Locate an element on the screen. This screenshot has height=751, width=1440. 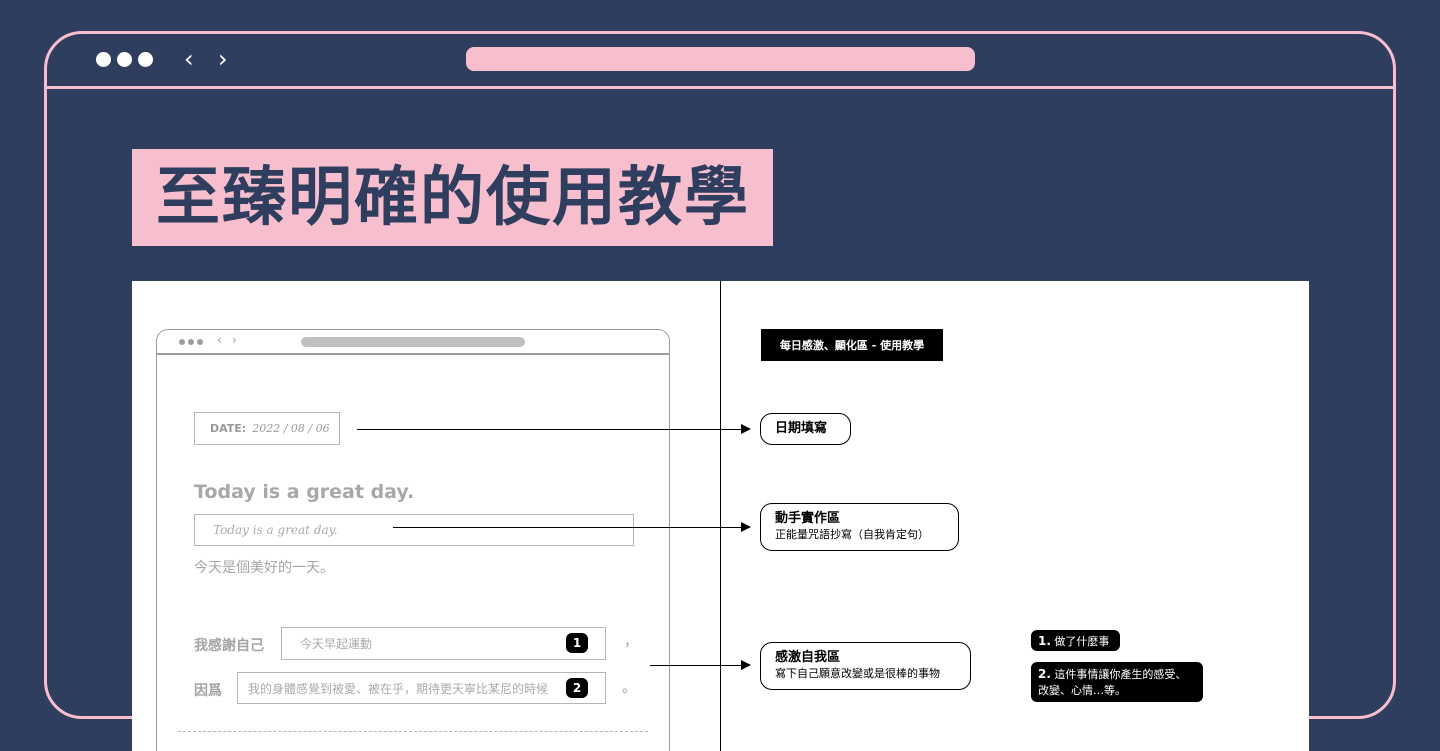
callout-gratitude: 感激自我區 寫下自己願意改變或是很棒的事物 is located at coordinates (865, 666).